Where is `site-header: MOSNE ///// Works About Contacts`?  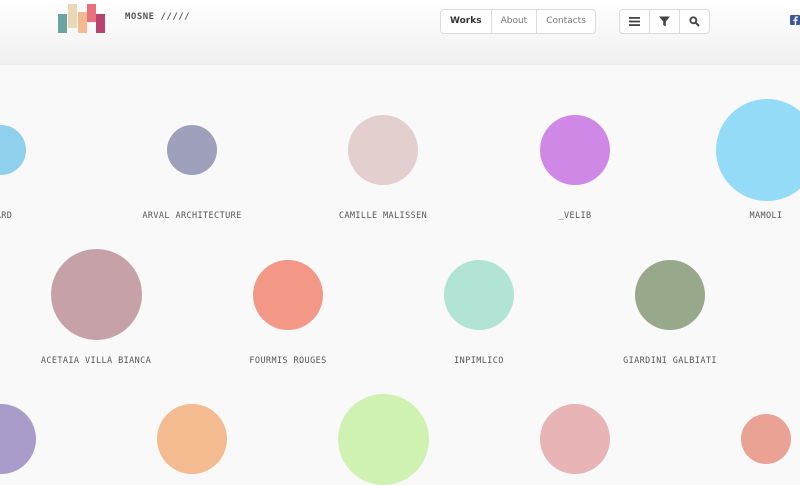 site-header: MOSNE ///// Works About Contacts is located at coordinates (400, 32).